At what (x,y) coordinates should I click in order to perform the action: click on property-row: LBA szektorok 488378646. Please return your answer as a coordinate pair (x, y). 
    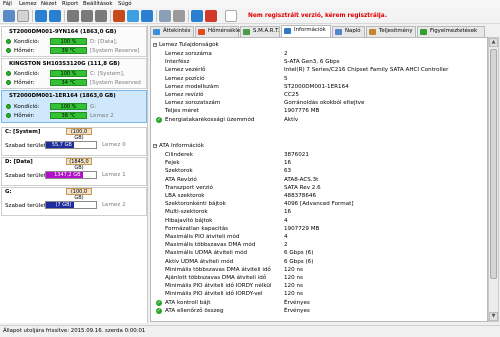
    Looking at the image, I should click on (319, 196).